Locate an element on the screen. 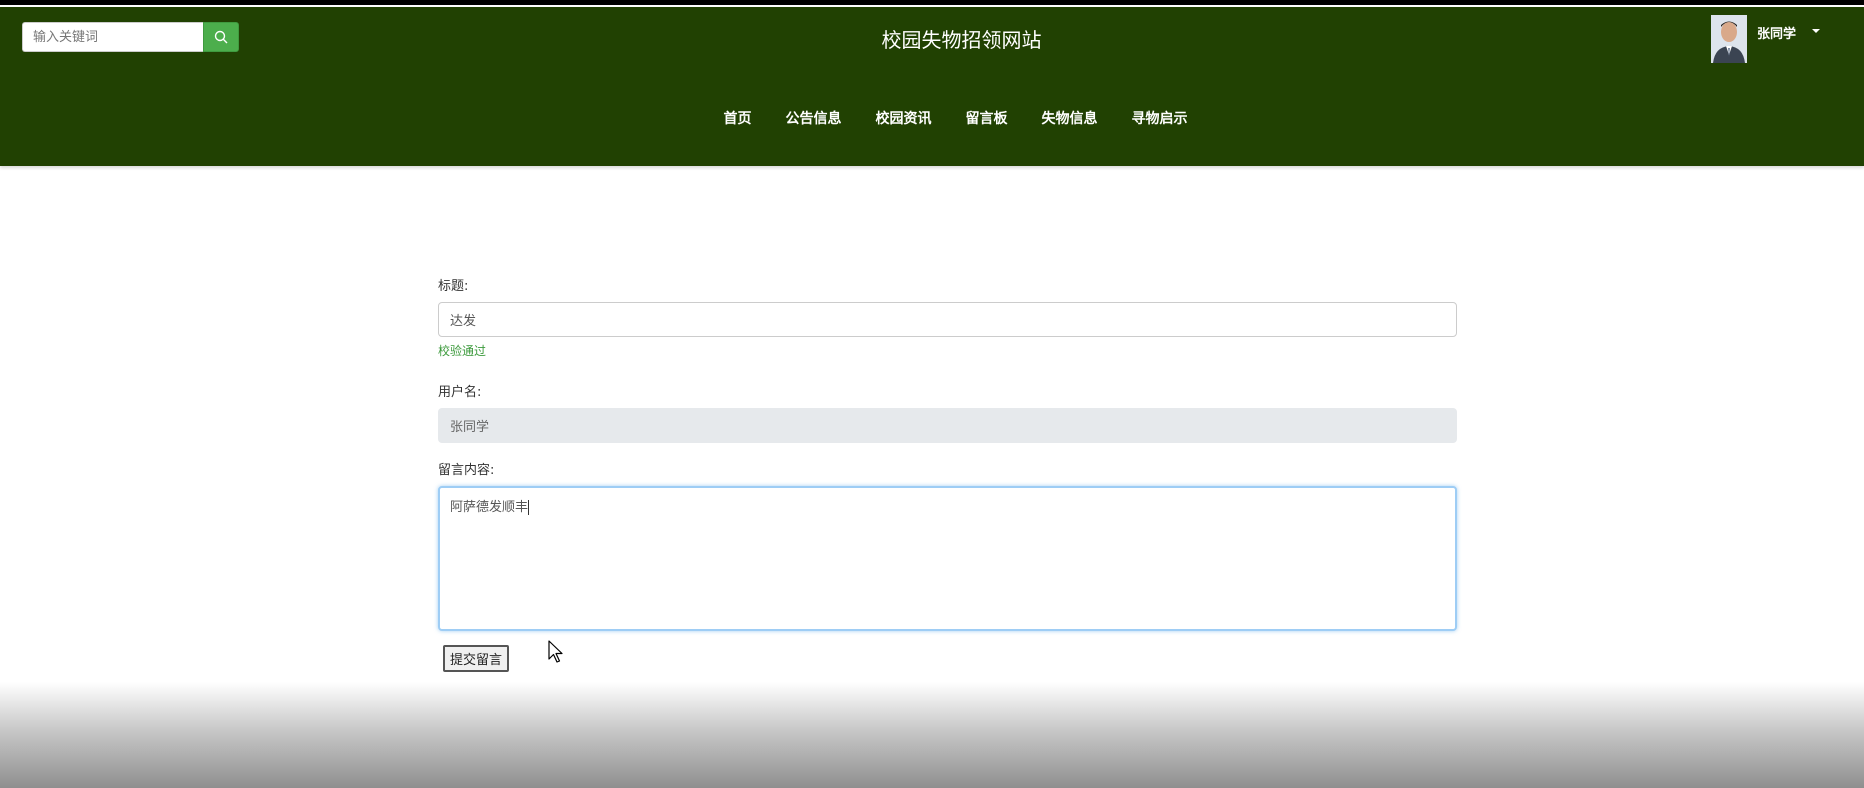  username-field: 张同学 is located at coordinates (947, 425).